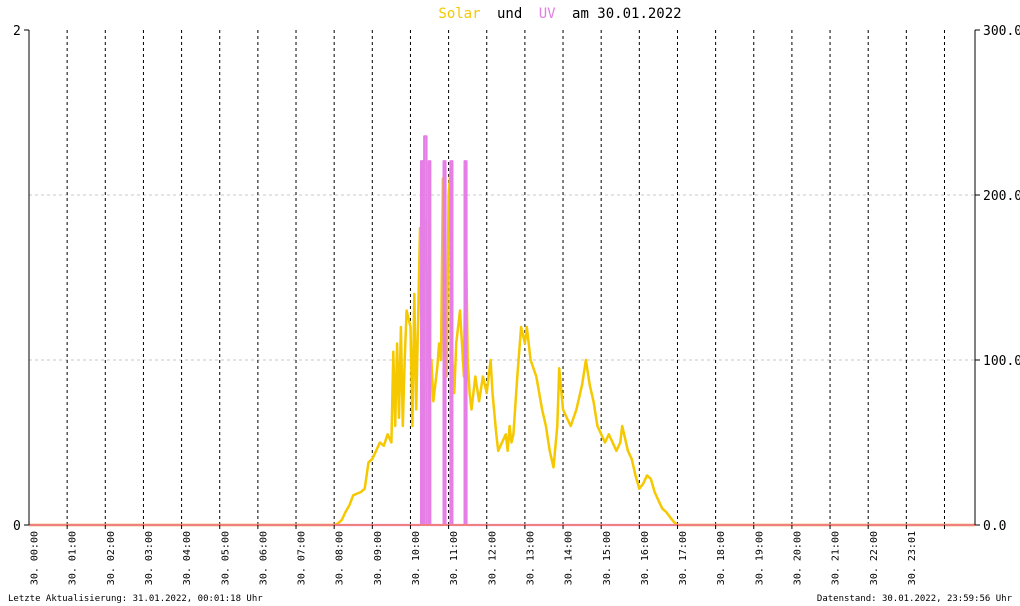 Image resolution: width=1020 pixels, height=606 pixels. What do you see at coordinates (797, 558) in the screenshot?
I see `x-tick-label: 30. 20:00` at bounding box center [797, 558].